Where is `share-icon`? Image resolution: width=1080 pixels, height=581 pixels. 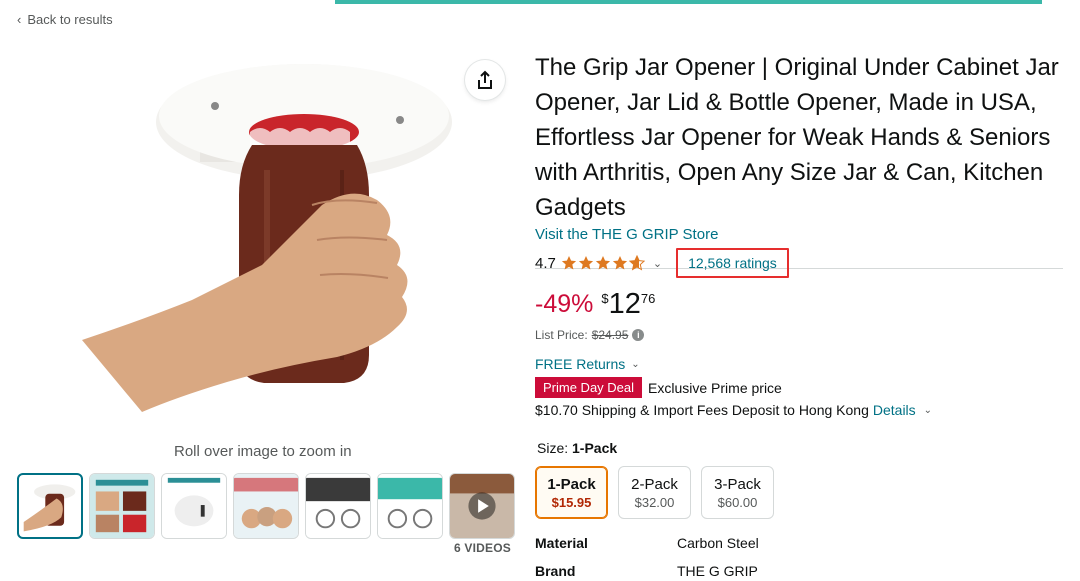 share-icon is located at coordinates (485, 79).